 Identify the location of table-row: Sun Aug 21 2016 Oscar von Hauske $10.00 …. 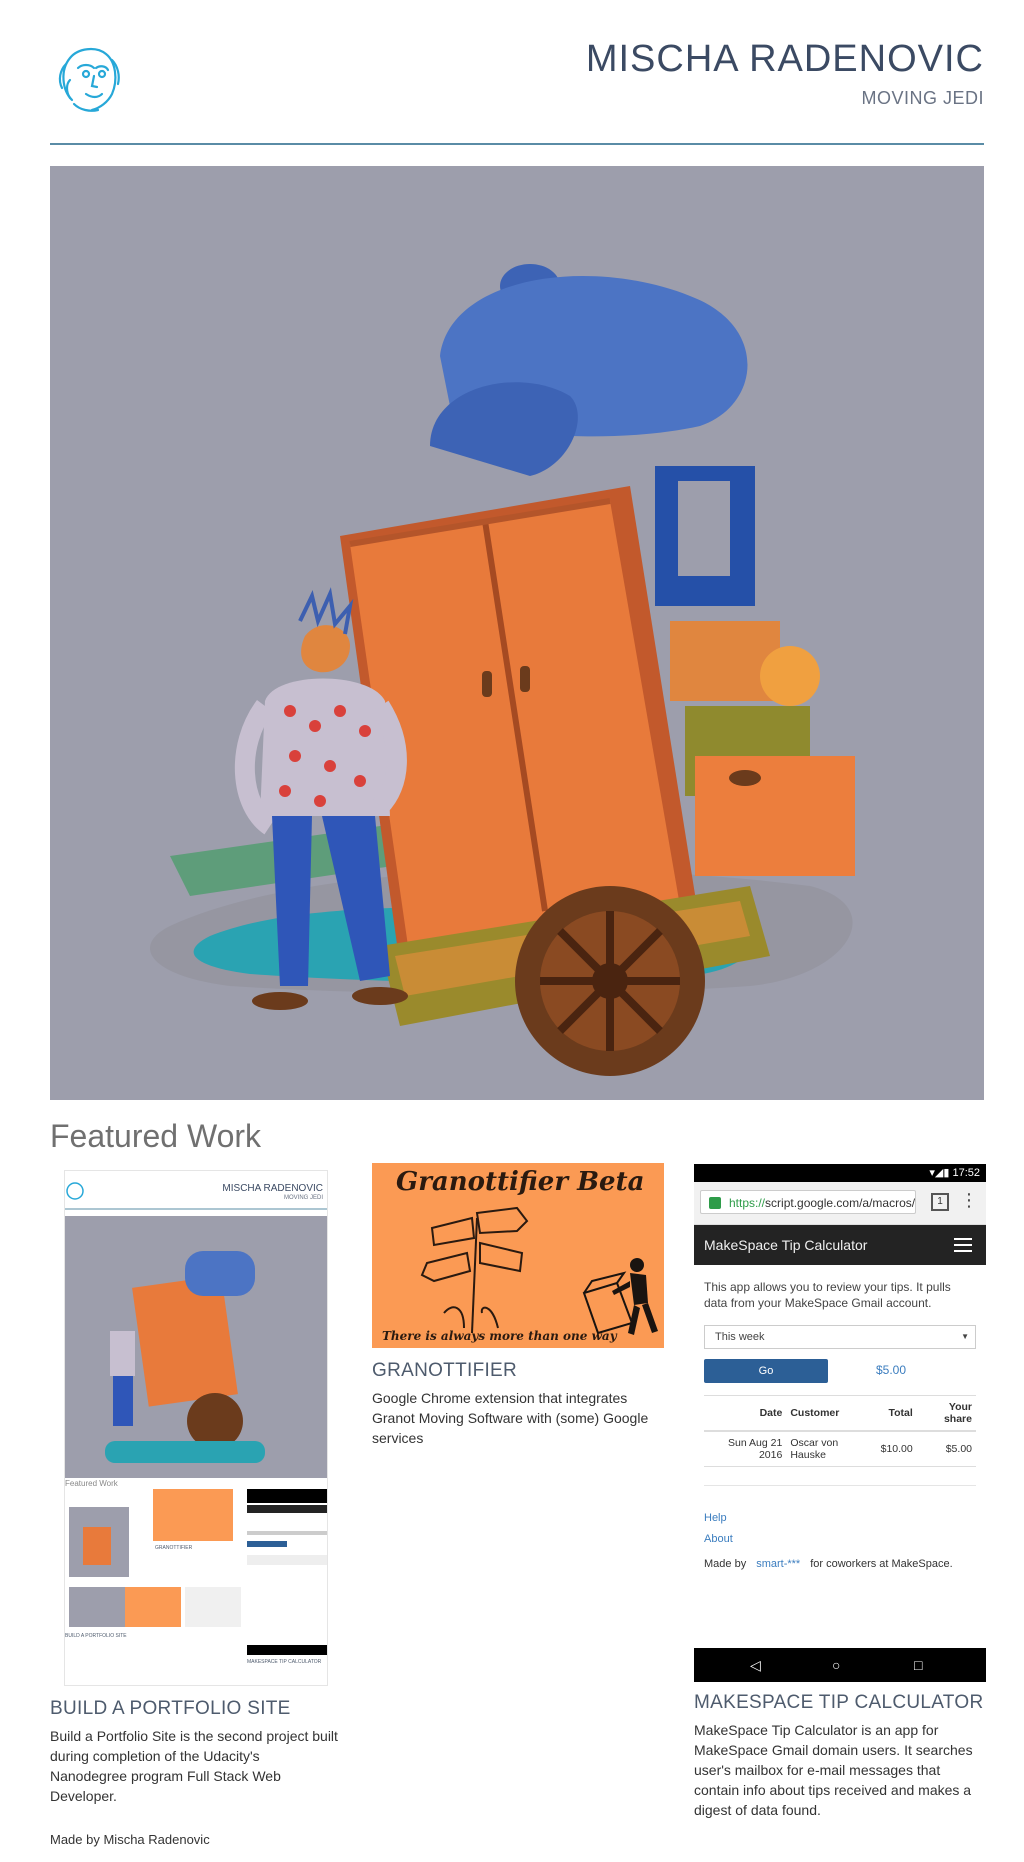
(840, 1449).